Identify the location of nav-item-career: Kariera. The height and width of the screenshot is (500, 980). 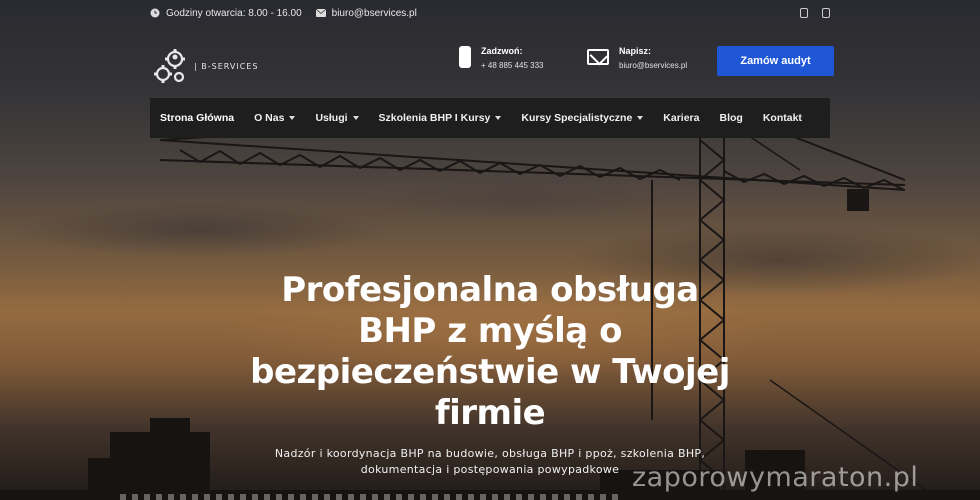
(681, 118).